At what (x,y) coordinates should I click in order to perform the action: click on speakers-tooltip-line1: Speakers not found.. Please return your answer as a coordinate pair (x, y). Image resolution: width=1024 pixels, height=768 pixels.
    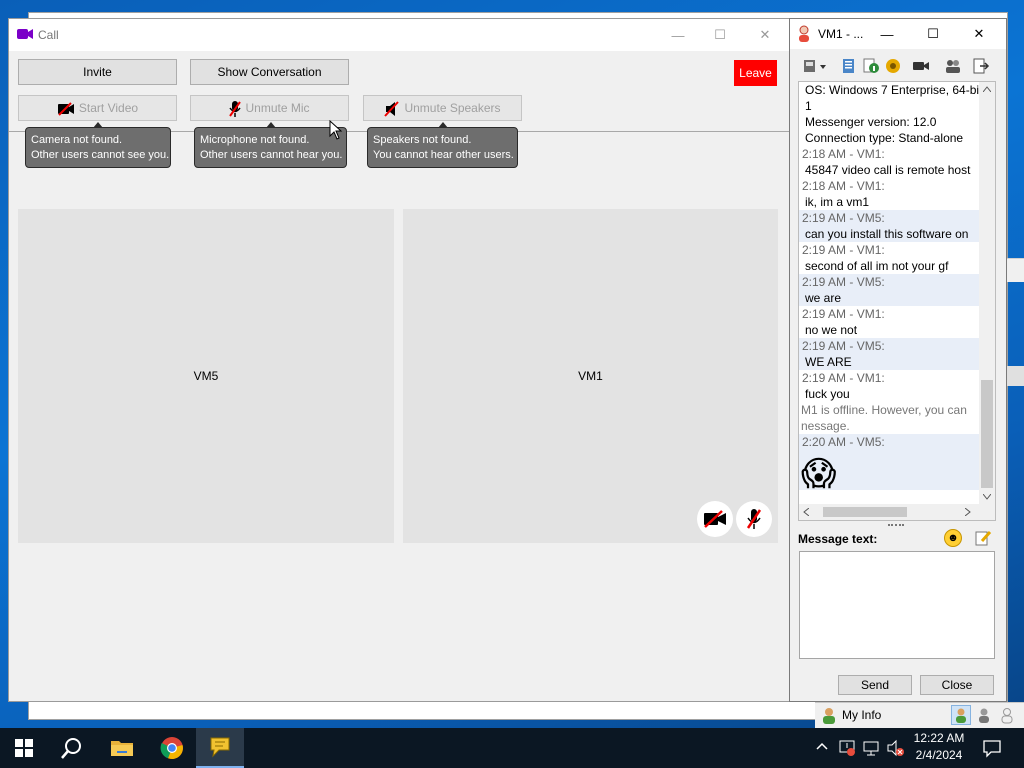
    Looking at the image, I should click on (422, 140).